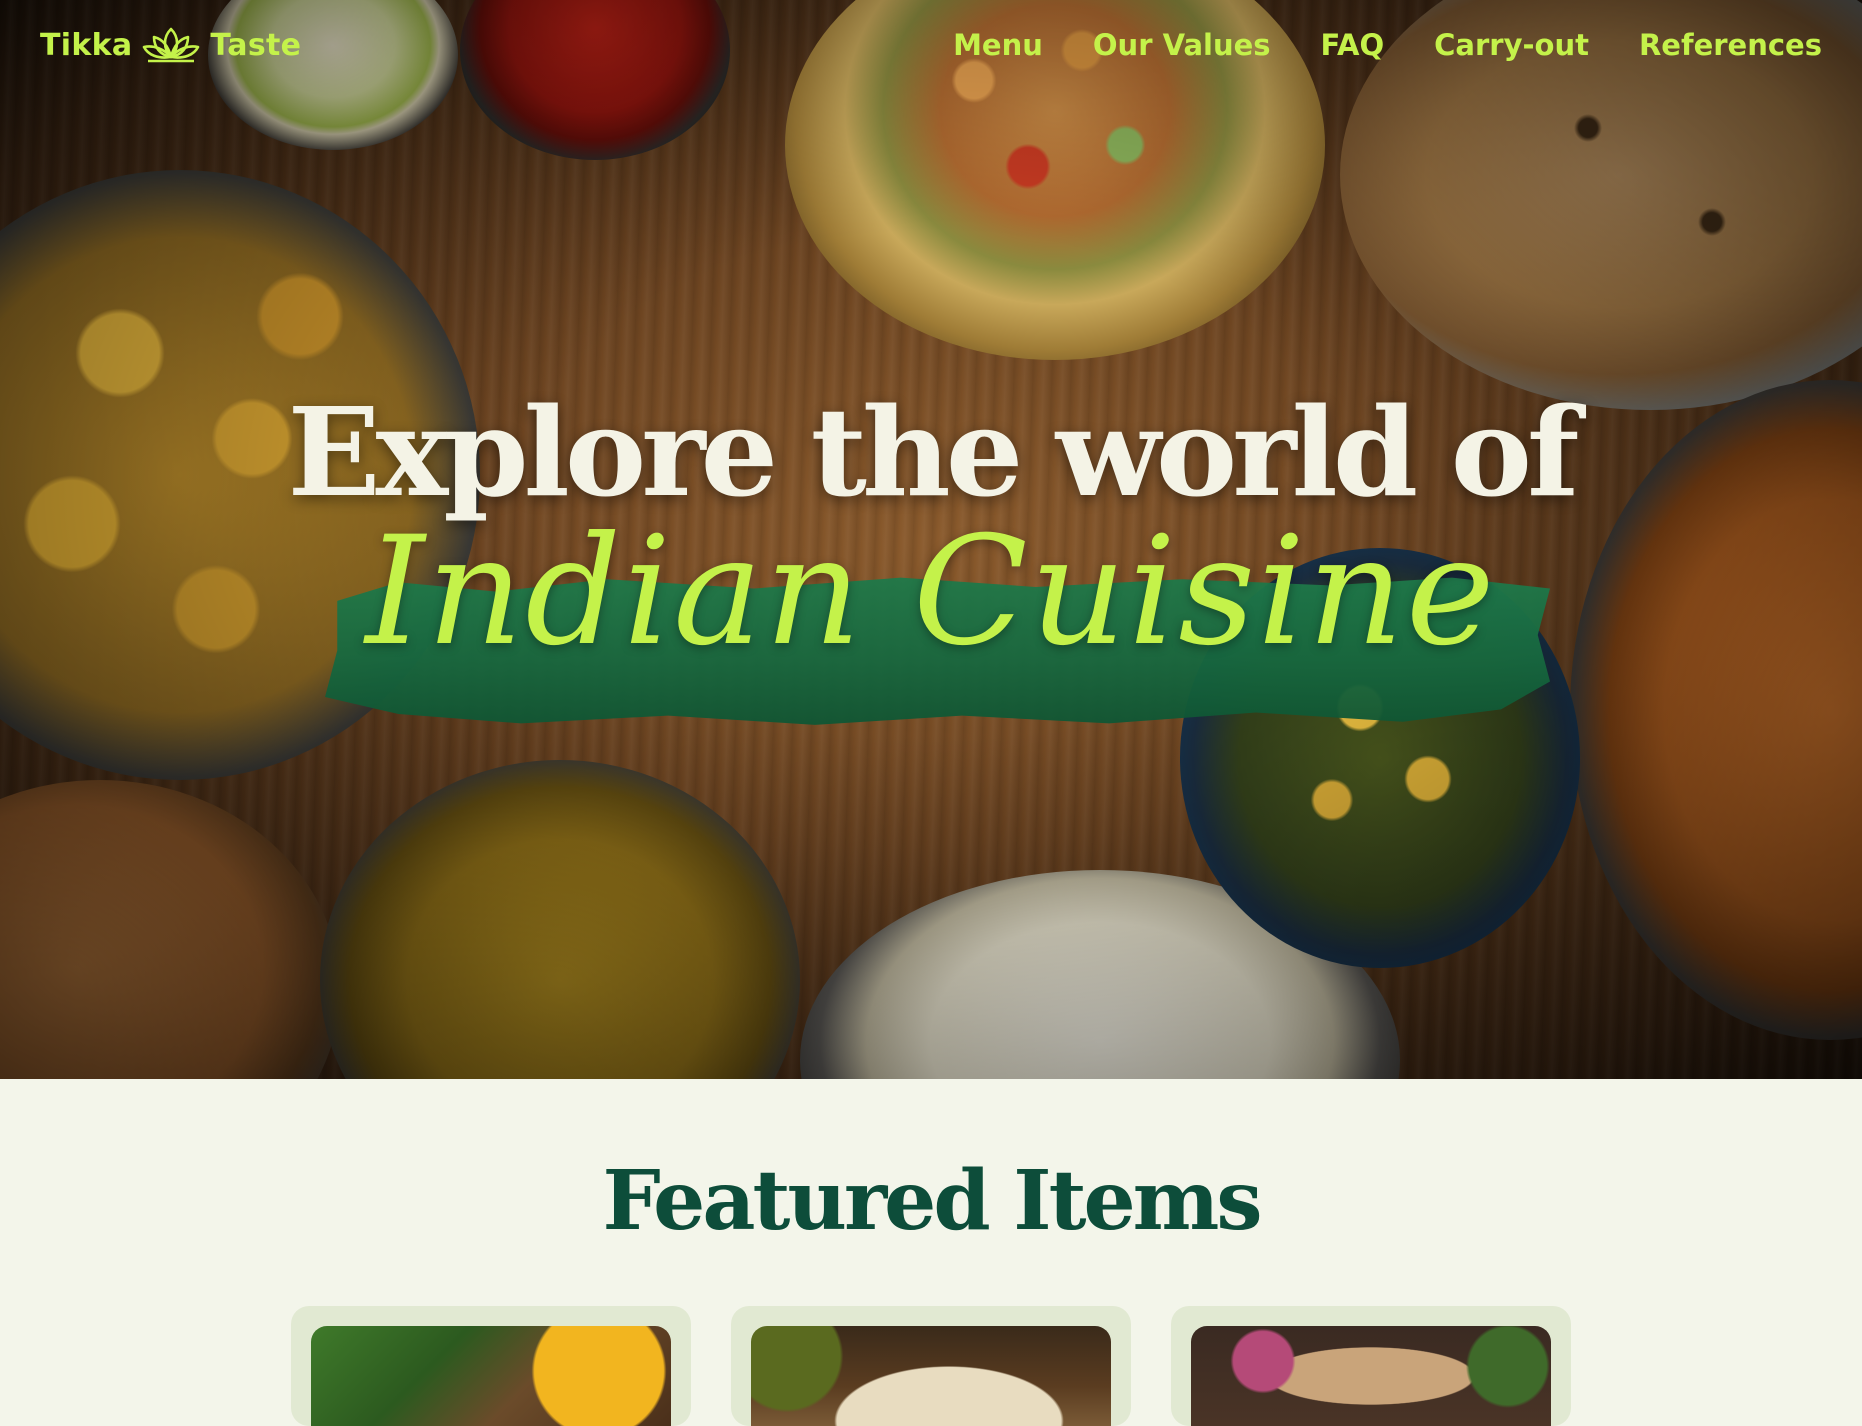 This screenshot has height=1426, width=1862. Describe the element at coordinates (560, 919) in the screenshot. I see `dal-bowl-image` at that location.